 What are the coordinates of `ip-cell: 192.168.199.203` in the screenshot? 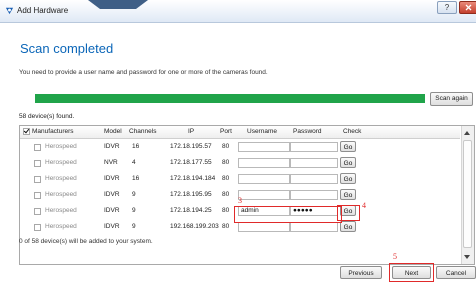 It's located at (194, 226).